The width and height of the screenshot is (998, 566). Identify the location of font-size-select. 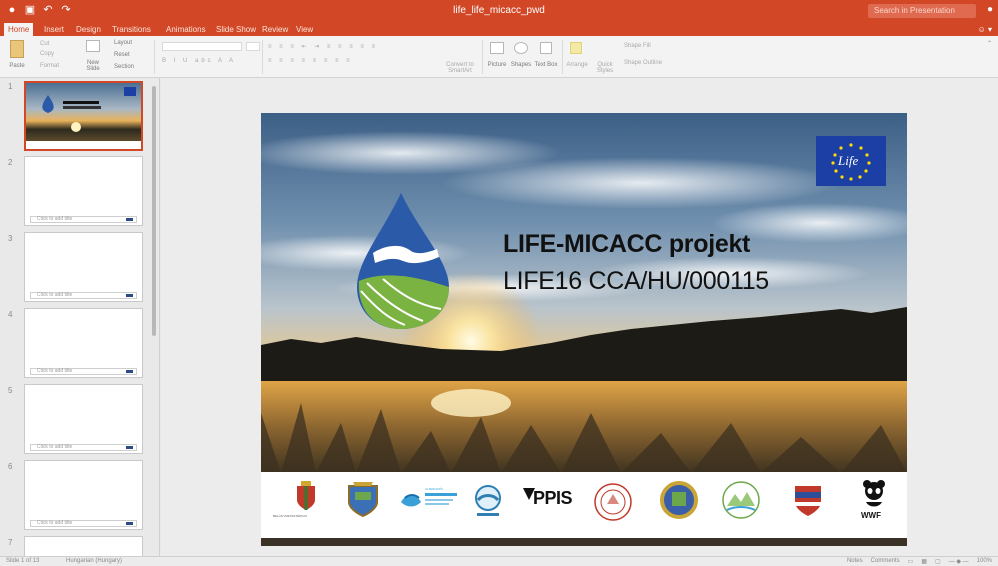
(253, 46).